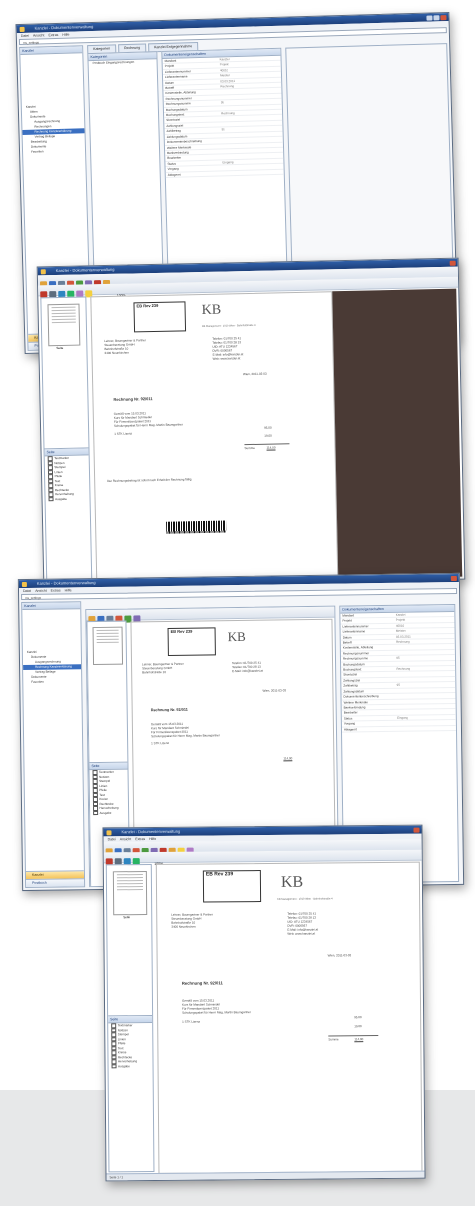  I want to click on property-label: Lieferantennummer, so click(355, 626).